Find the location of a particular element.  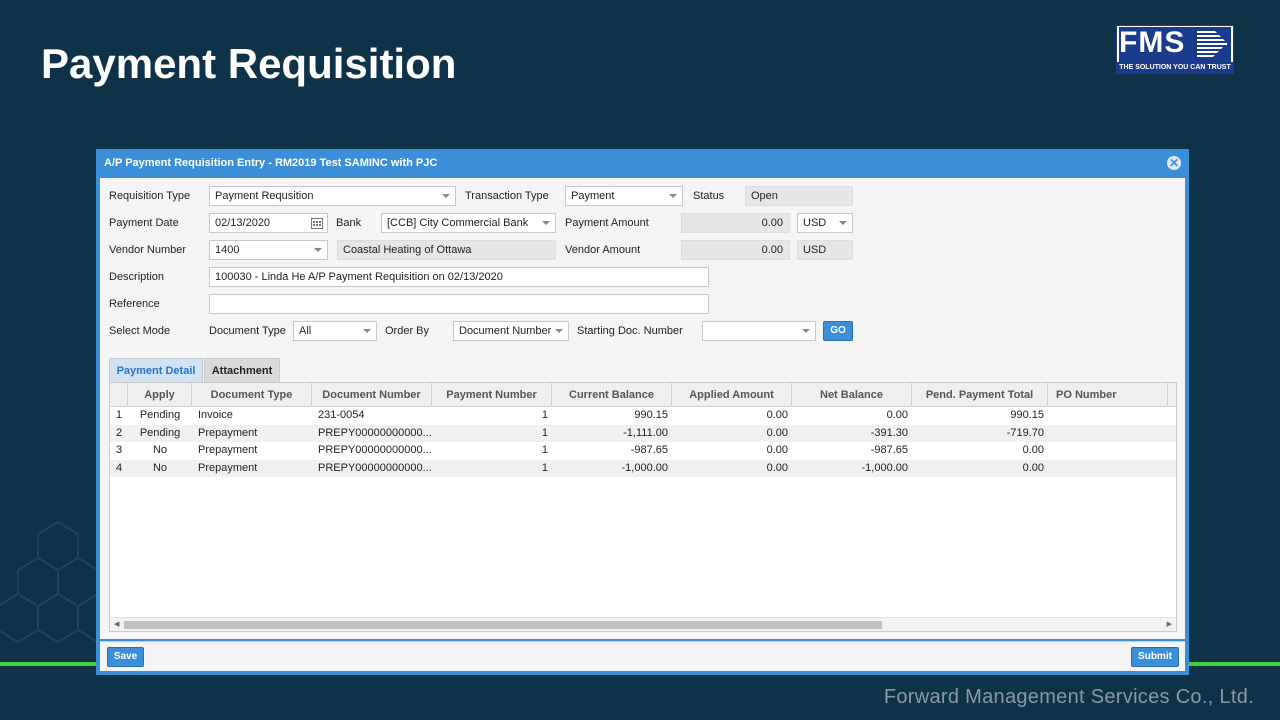

bank-label: Bank is located at coordinates (349, 223).